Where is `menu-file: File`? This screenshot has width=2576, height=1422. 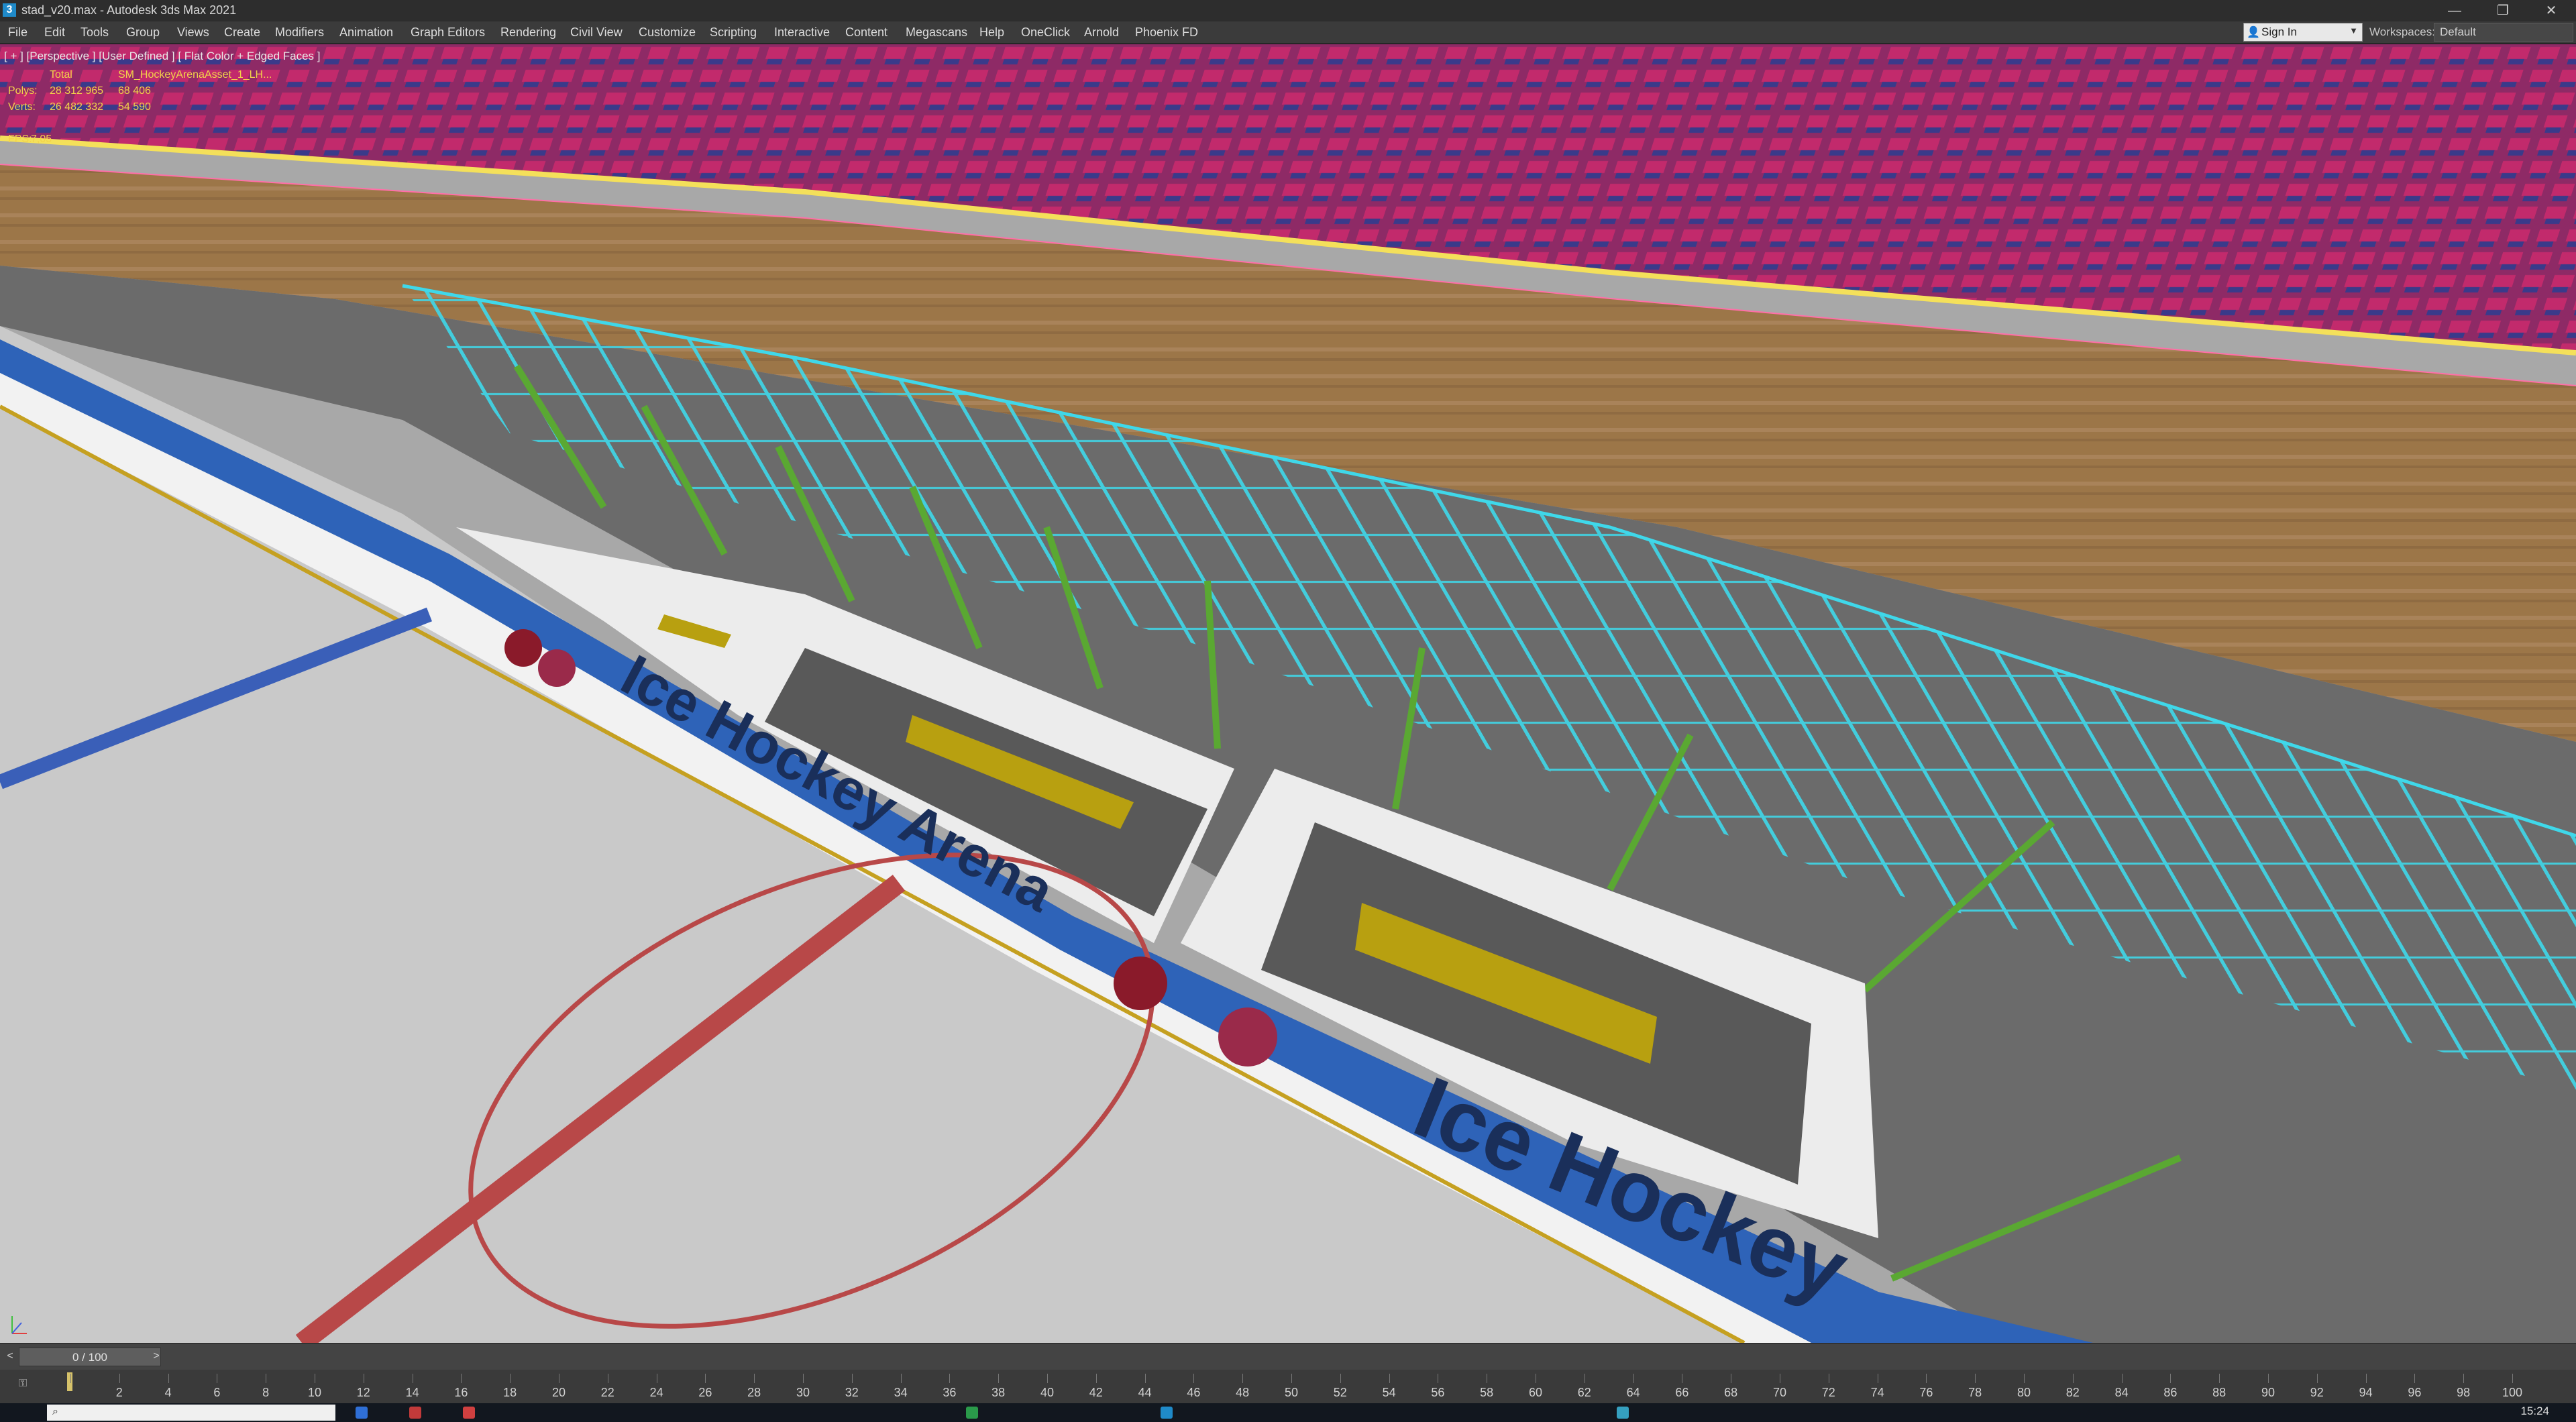
menu-file: File is located at coordinates (18, 32).